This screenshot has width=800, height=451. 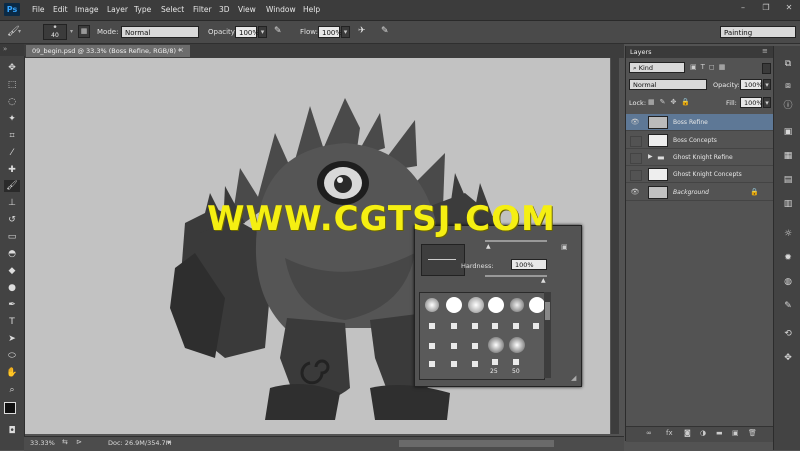 What do you see at coordinates (788, 282) in the screenshot?
I see `color-icon: ◍` at bounding box center [788, 282].